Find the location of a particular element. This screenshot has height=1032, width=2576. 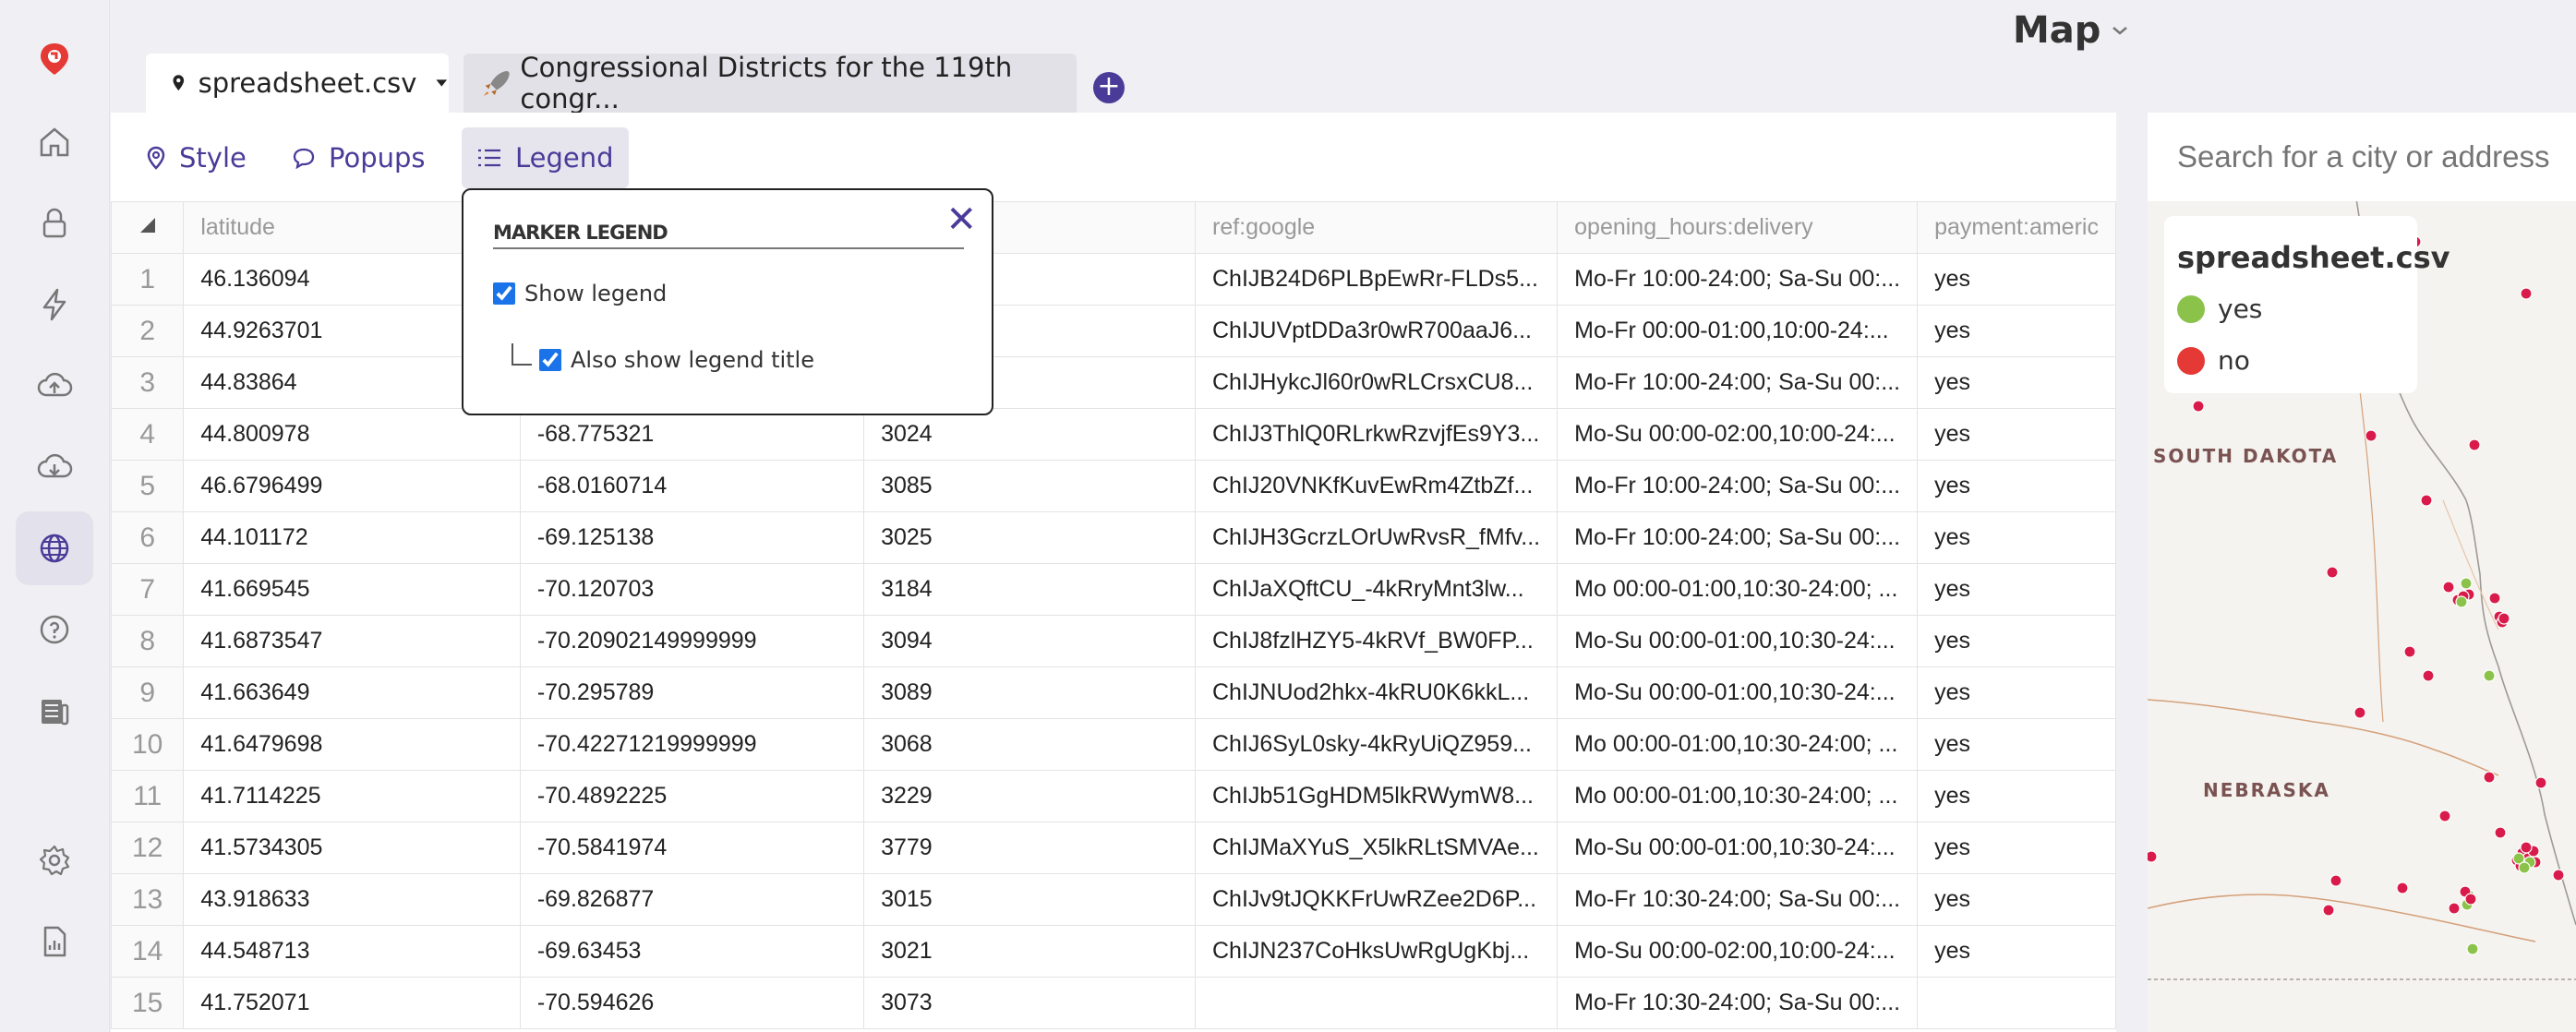

table-cell: -69.125138 is located at coordinates (692, 537).